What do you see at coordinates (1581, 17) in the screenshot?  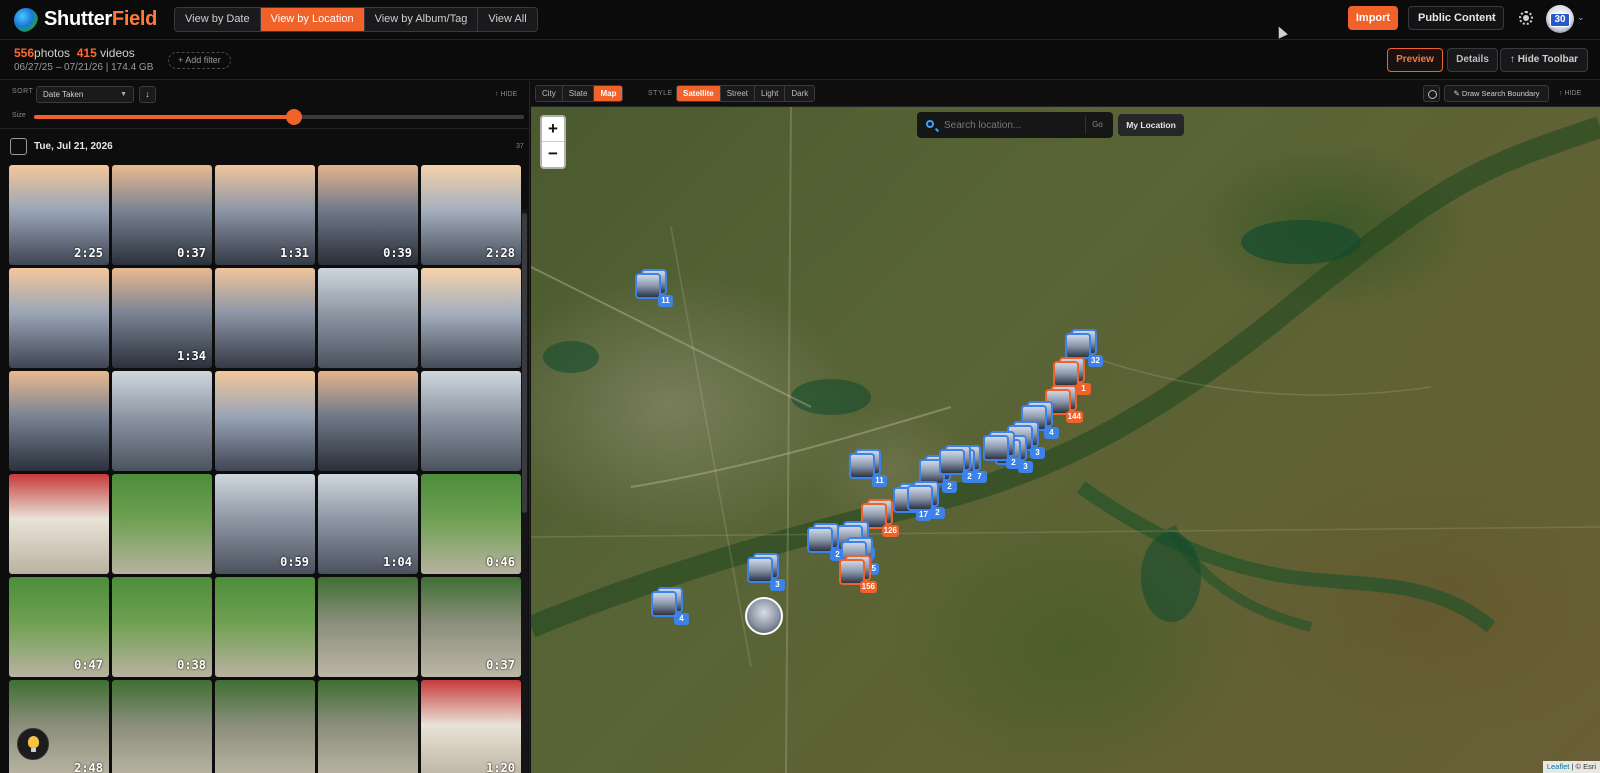 I see `avatar-chevron-down-icon: ⌄` at bounding box center [1581, 17].